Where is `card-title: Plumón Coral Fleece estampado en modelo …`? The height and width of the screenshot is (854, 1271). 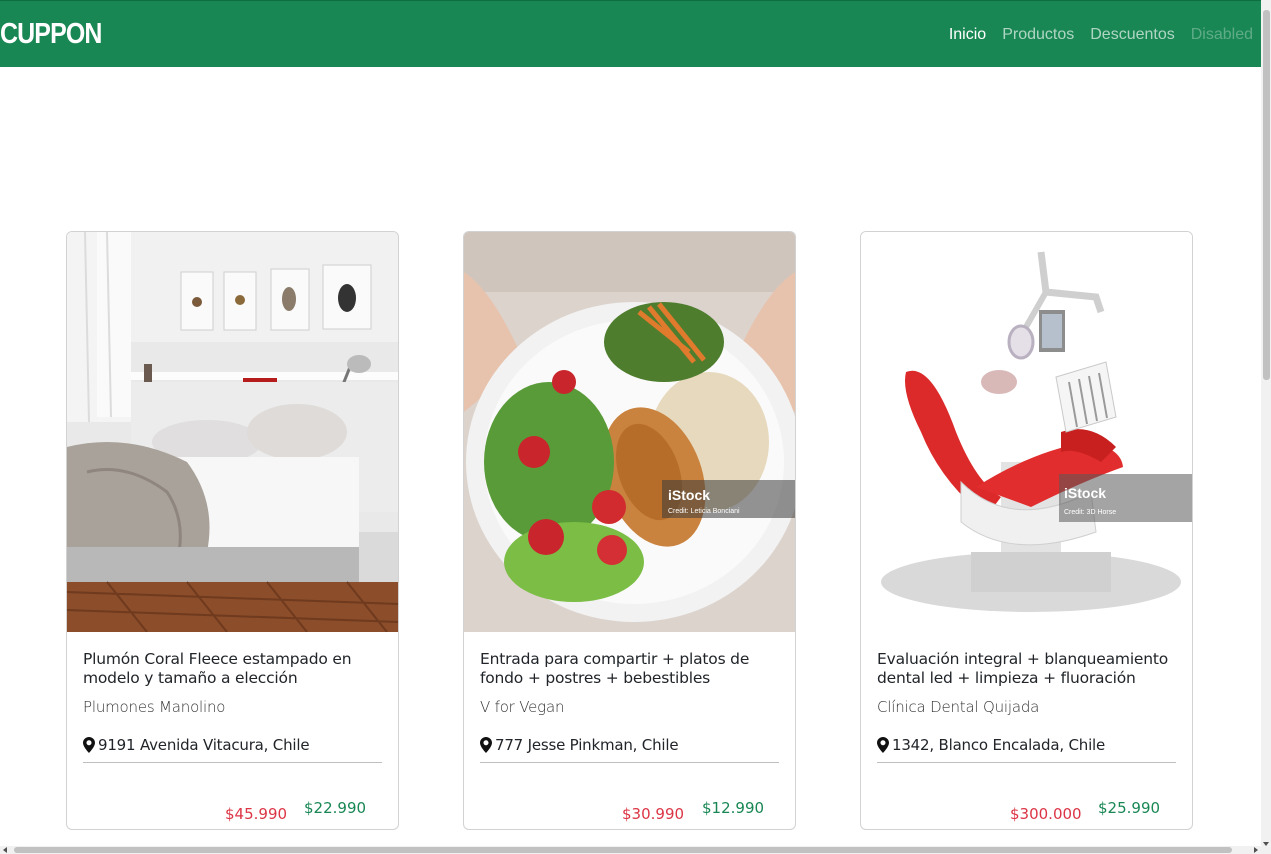
card-title: Plumón Coral Fleece estampado en modelo … is located at coordinates (232, 669).